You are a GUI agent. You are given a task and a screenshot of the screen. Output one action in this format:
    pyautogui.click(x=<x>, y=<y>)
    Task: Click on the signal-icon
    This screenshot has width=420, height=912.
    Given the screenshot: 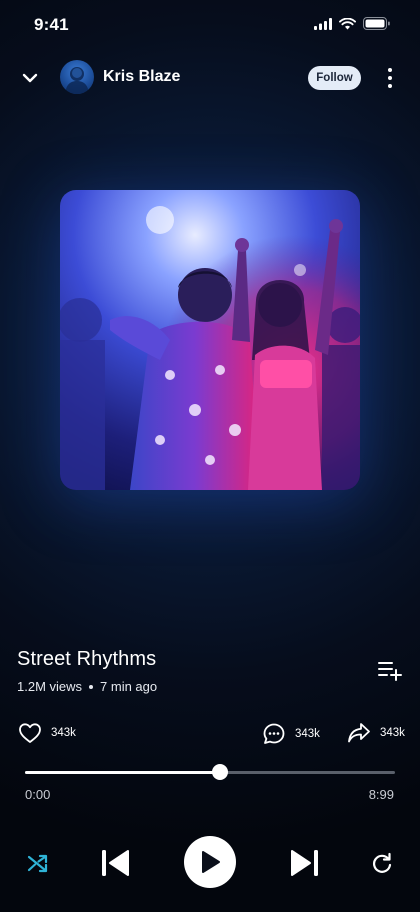 What is the action you would take?
    pyautogui.click(x=323, y=23)
    